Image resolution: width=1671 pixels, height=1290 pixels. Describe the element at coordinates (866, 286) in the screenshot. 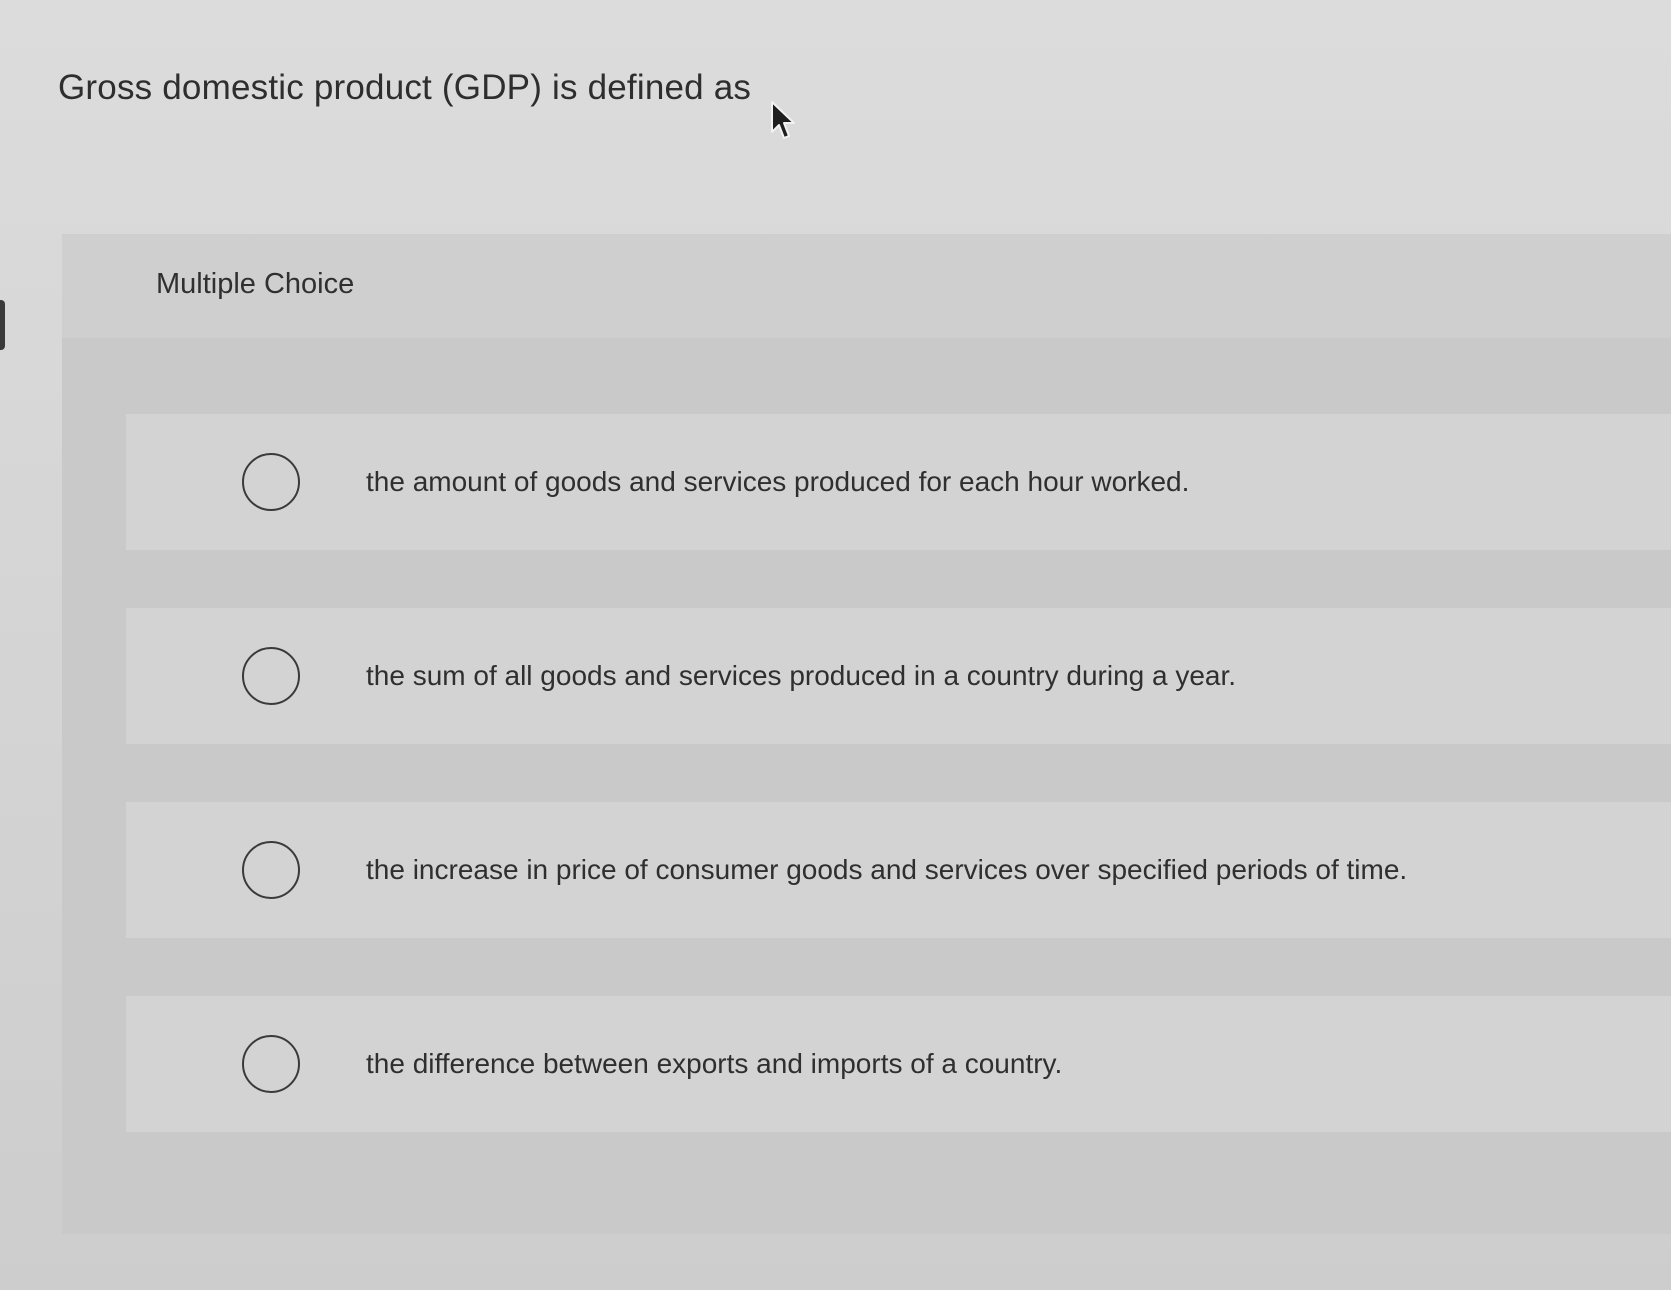

I see `panel-header: Multiple Choice` at that location.